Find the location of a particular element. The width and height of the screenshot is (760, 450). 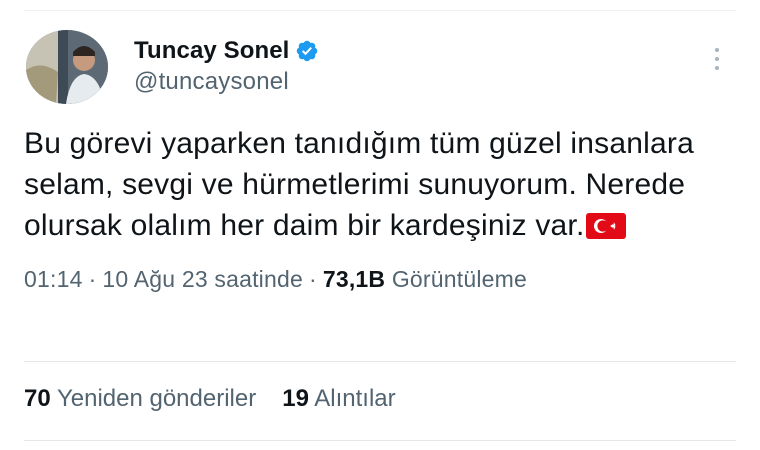

tweet-stats: 70 Yeniden gönderiler 19 Alıntılar is located at coordinates (210, 399).